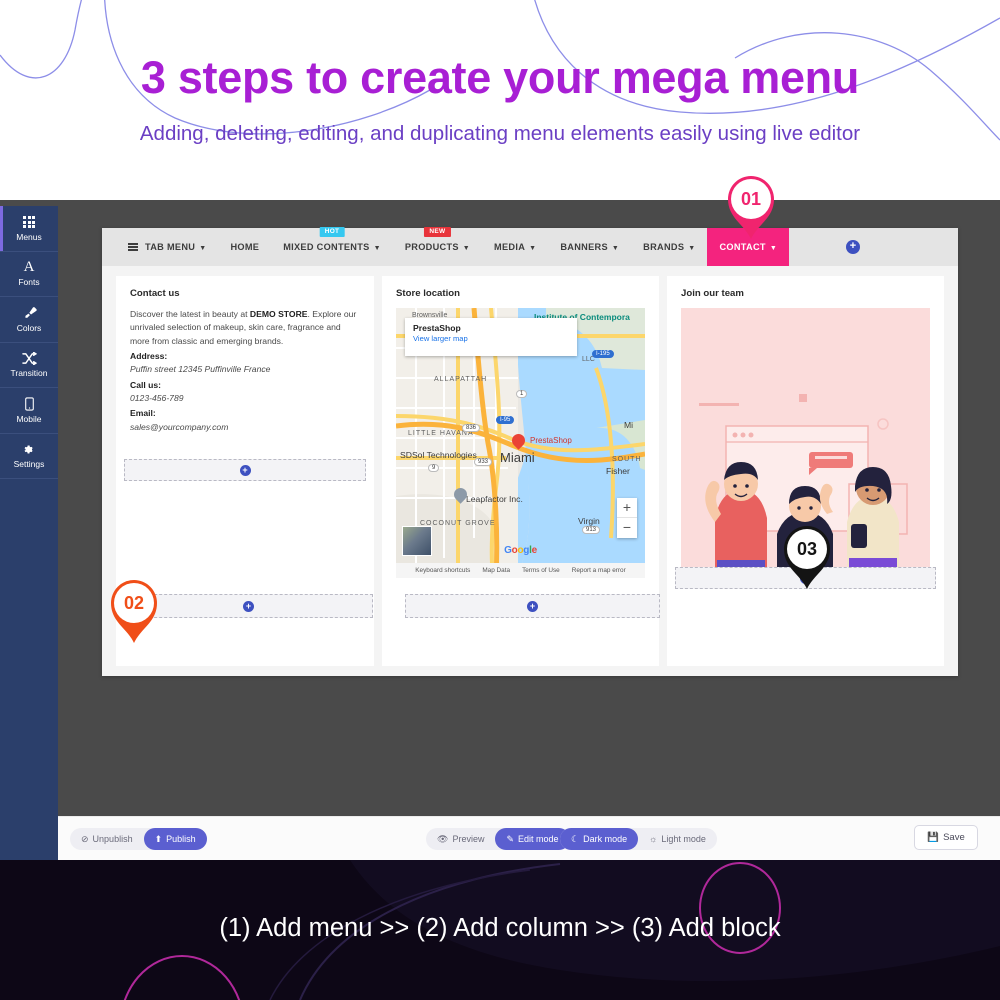 The width and height of the screenshot is (1000, 1000). Describe the element at coordinates (29, 267) in the screenshot. I see `letter-a-icon: A` at that location.